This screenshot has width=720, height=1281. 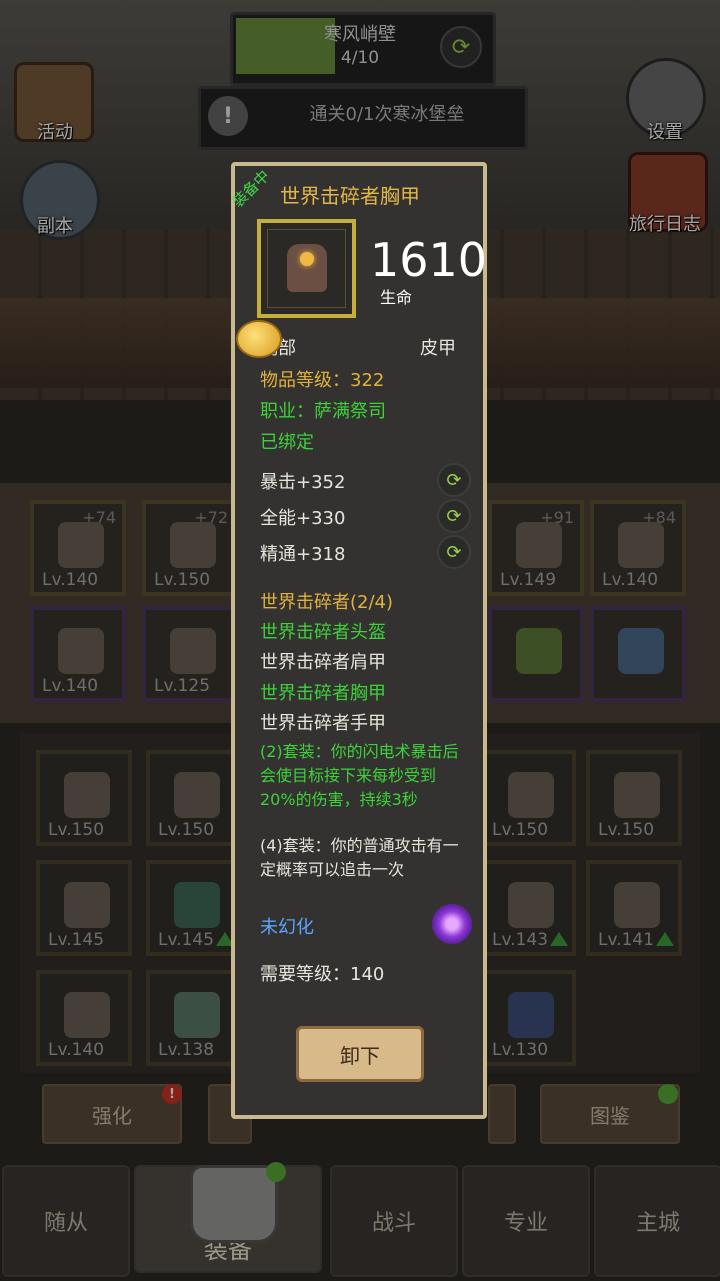 I want to click on set-piece: 世界击碎者肩甲, so click(x=323, y=662).